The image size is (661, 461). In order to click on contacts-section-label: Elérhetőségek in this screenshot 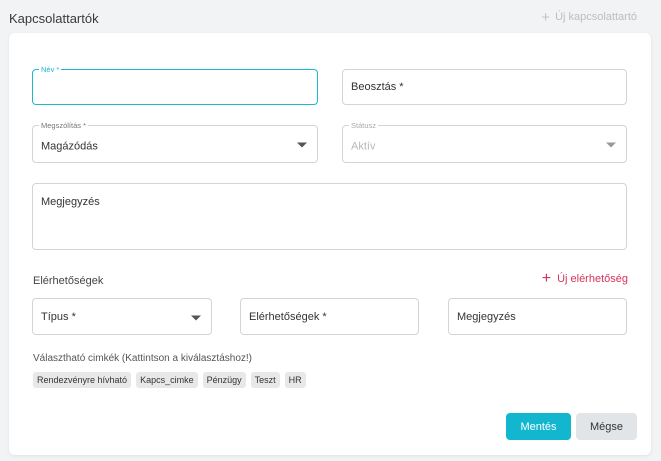, I will do `click(68, 281)`.